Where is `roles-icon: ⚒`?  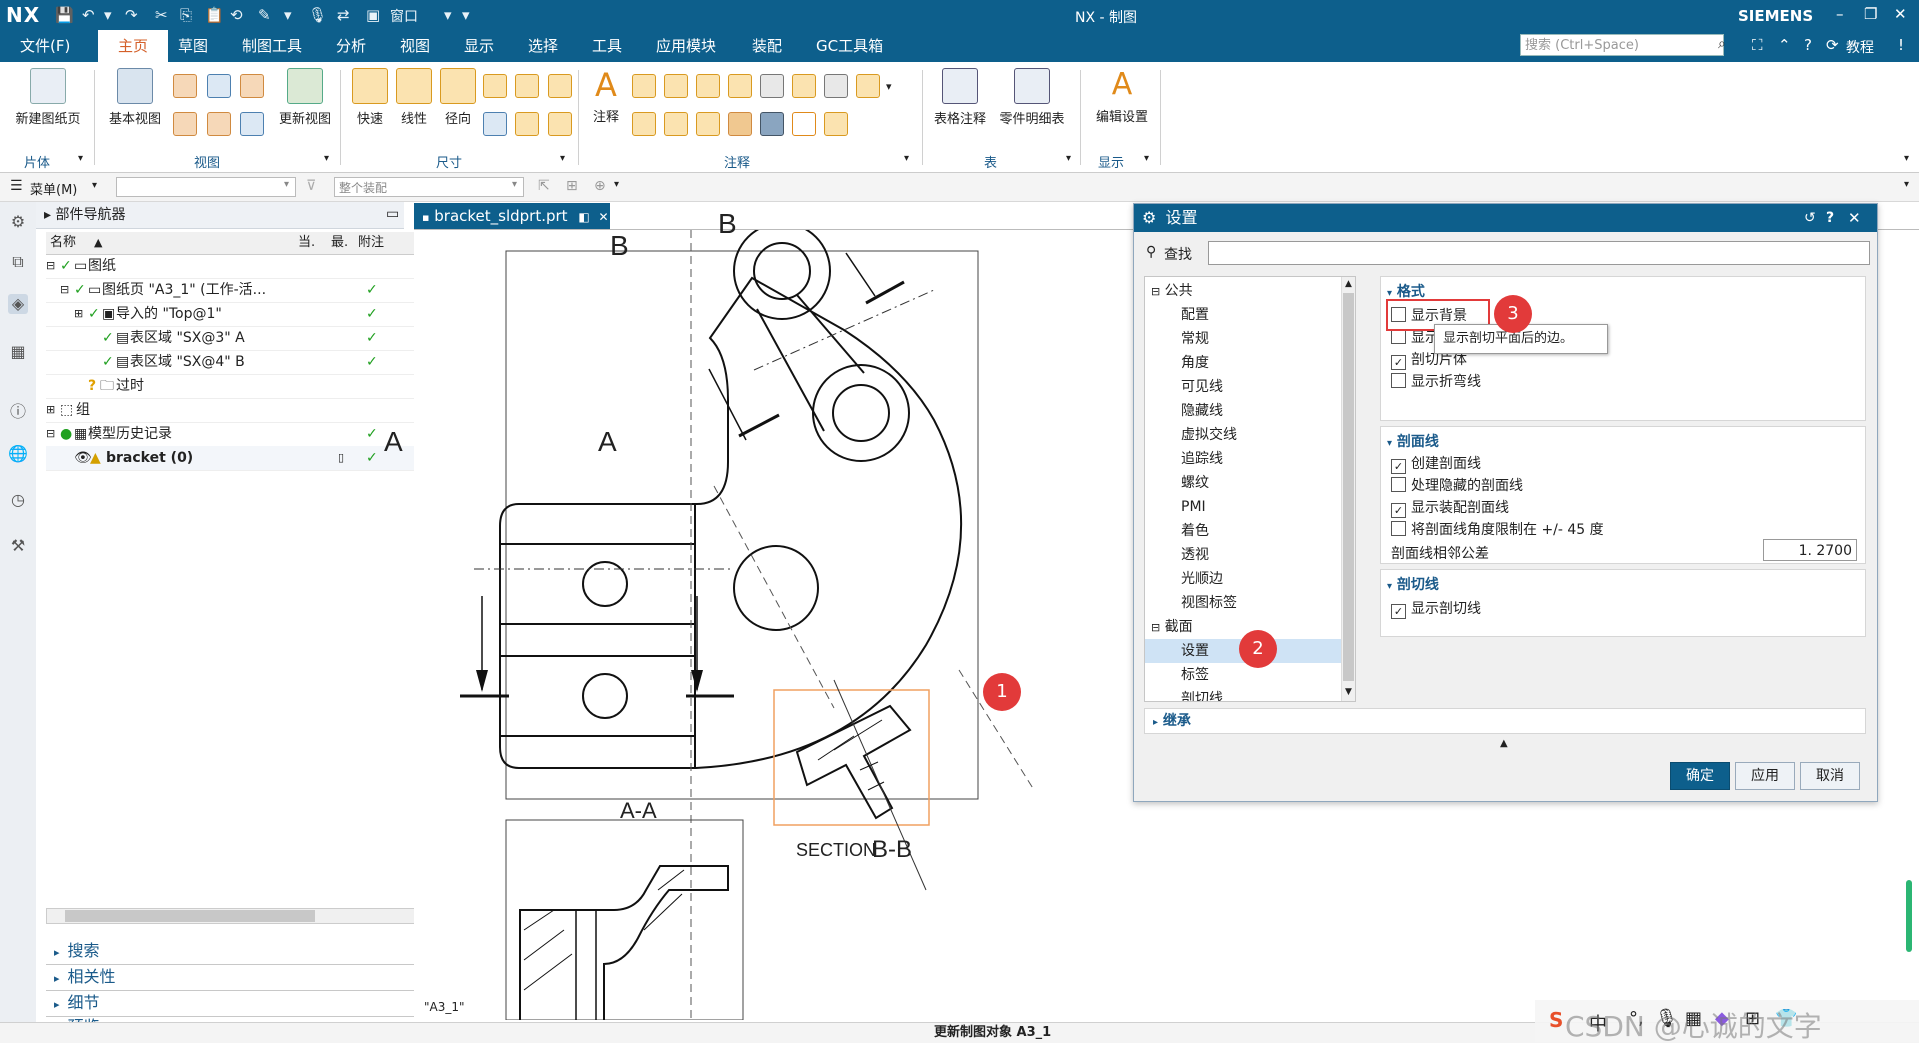
roles-icon: ⚒ is located at coordinates (18, 546).